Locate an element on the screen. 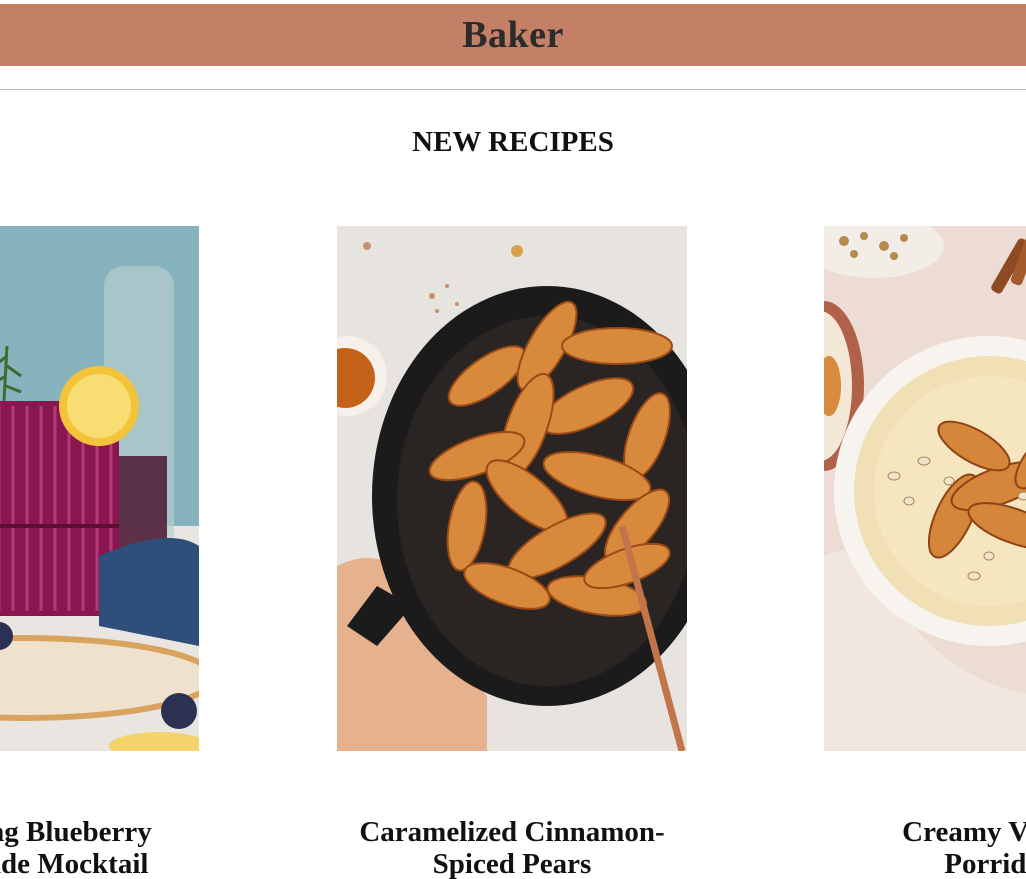 Image resolution: width=1026 pixels, height=879 pixels. blueberry-mocktail-photo is located at coordinates (99, 488).